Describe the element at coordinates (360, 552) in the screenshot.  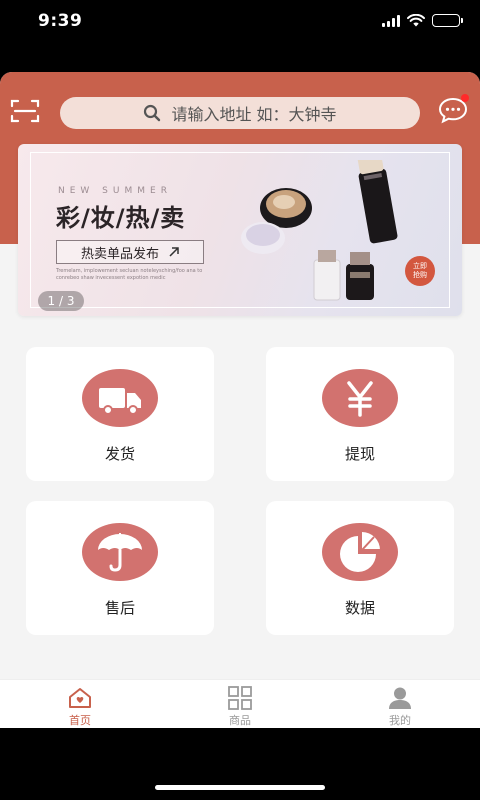
I see `pie-chart-icon` at that location.